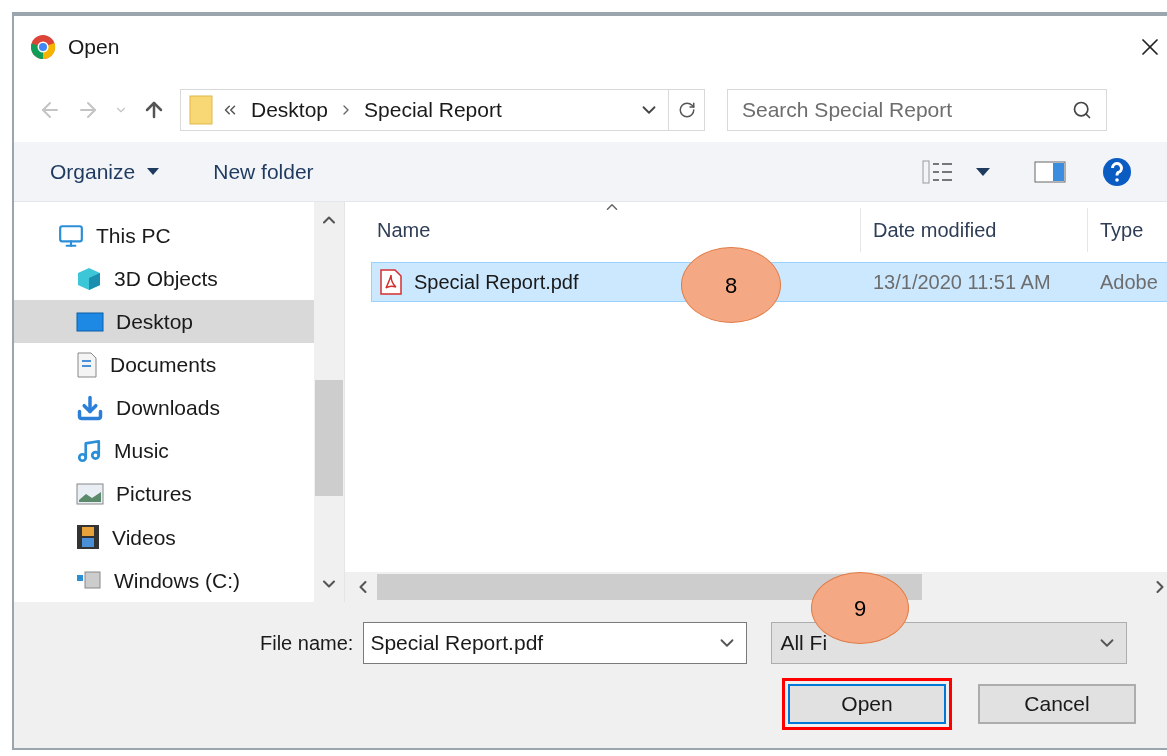 The width and height of the screenshot is (1167, 756). I want to click on search-icon, so click(1082, 110).